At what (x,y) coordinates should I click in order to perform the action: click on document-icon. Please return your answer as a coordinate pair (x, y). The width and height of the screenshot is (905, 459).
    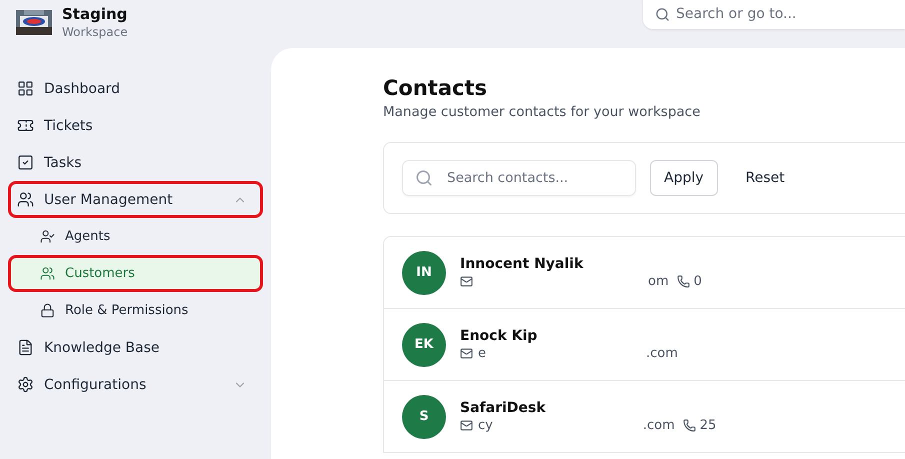
    Looking at the image, I should click on (25, 347).